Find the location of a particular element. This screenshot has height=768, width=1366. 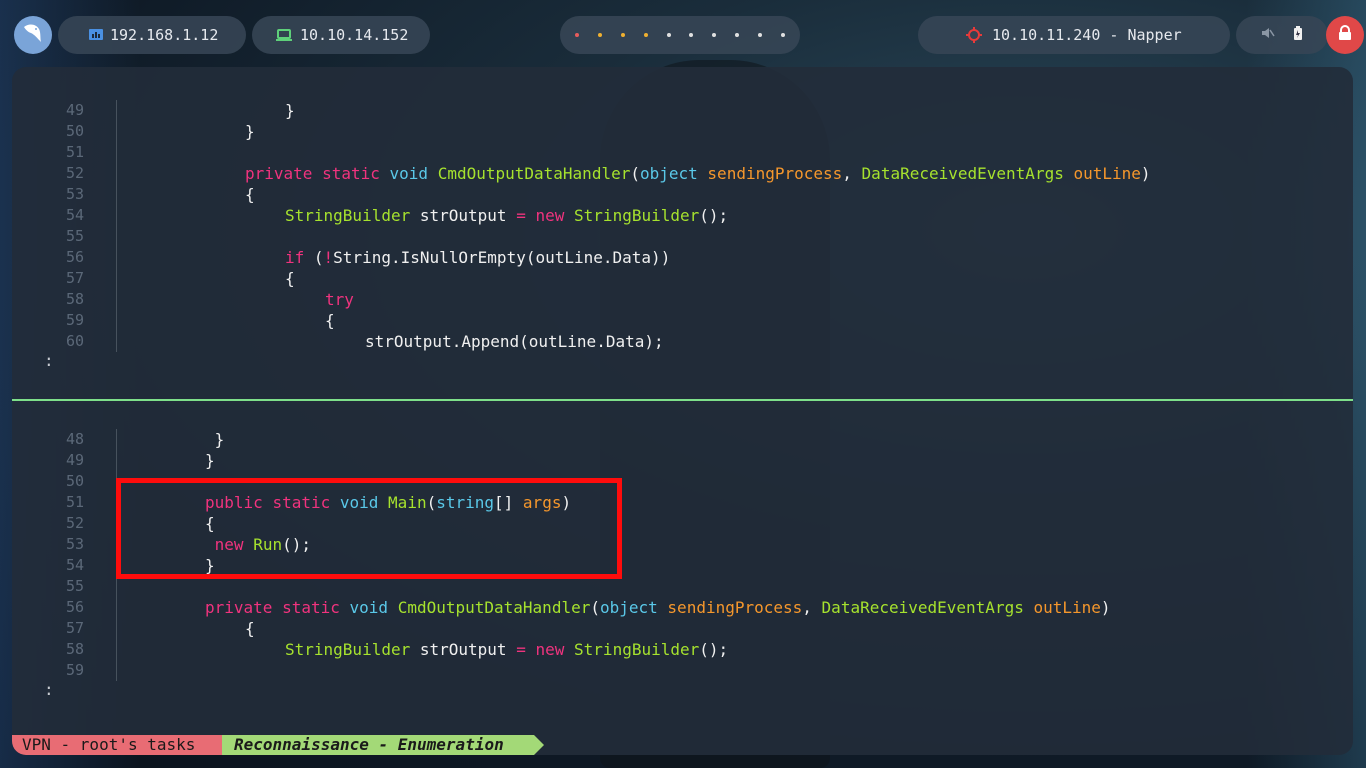

line-number: 48 is located at coordinates (74, 439).